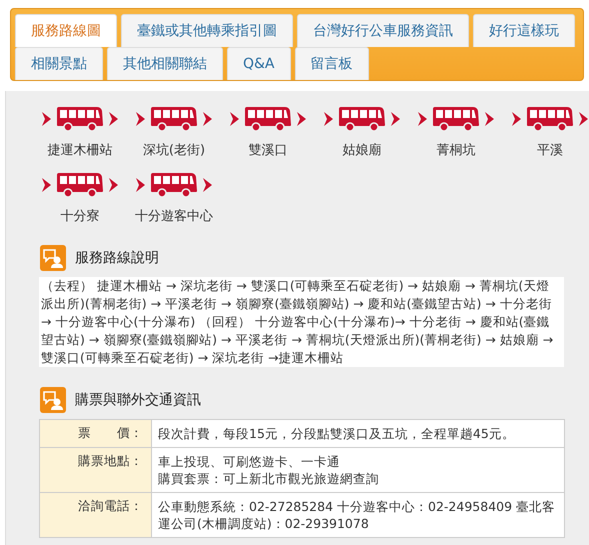  Describe the element at coordinates (358, 434) in the screenshot. I see `row-value: 段次計費，每段15元，分段點雙溪口及五坑，全程單趟45元。` at that location.